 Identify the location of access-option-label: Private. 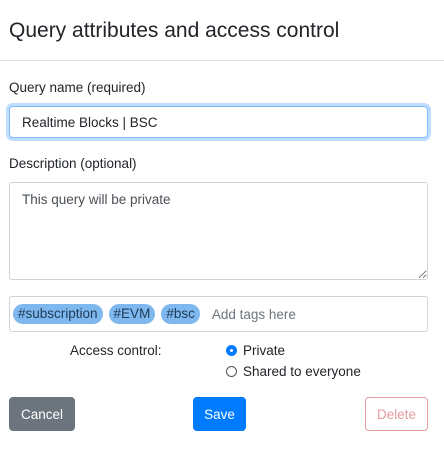
(264, 350).